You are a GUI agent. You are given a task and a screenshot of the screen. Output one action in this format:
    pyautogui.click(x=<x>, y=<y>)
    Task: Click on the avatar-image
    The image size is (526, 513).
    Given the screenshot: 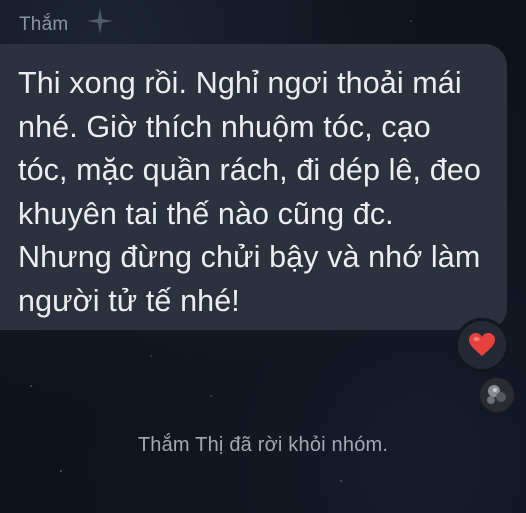 What is the action you would take?
    pyautogui.click(x=497, y=395)
    